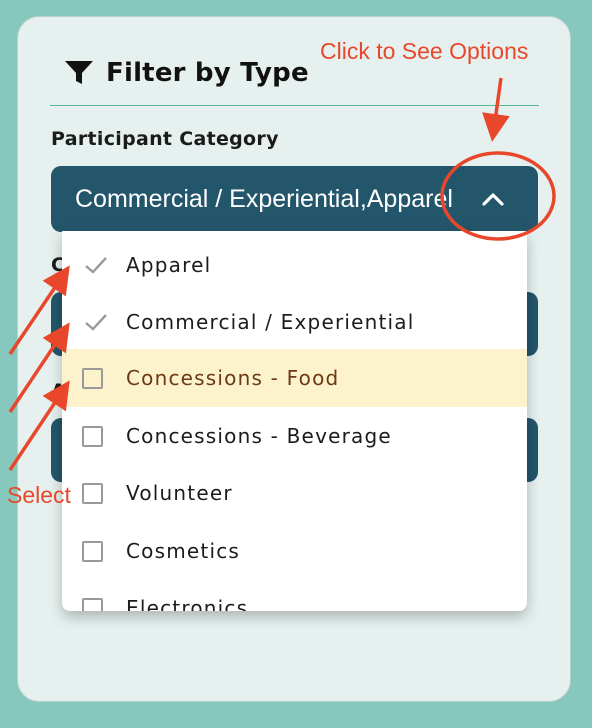  What do you see at coordinates (424, 51) in the screenshot?
I see `options-hint-annotation: Click to See Options` at bounding box center [424, 51].